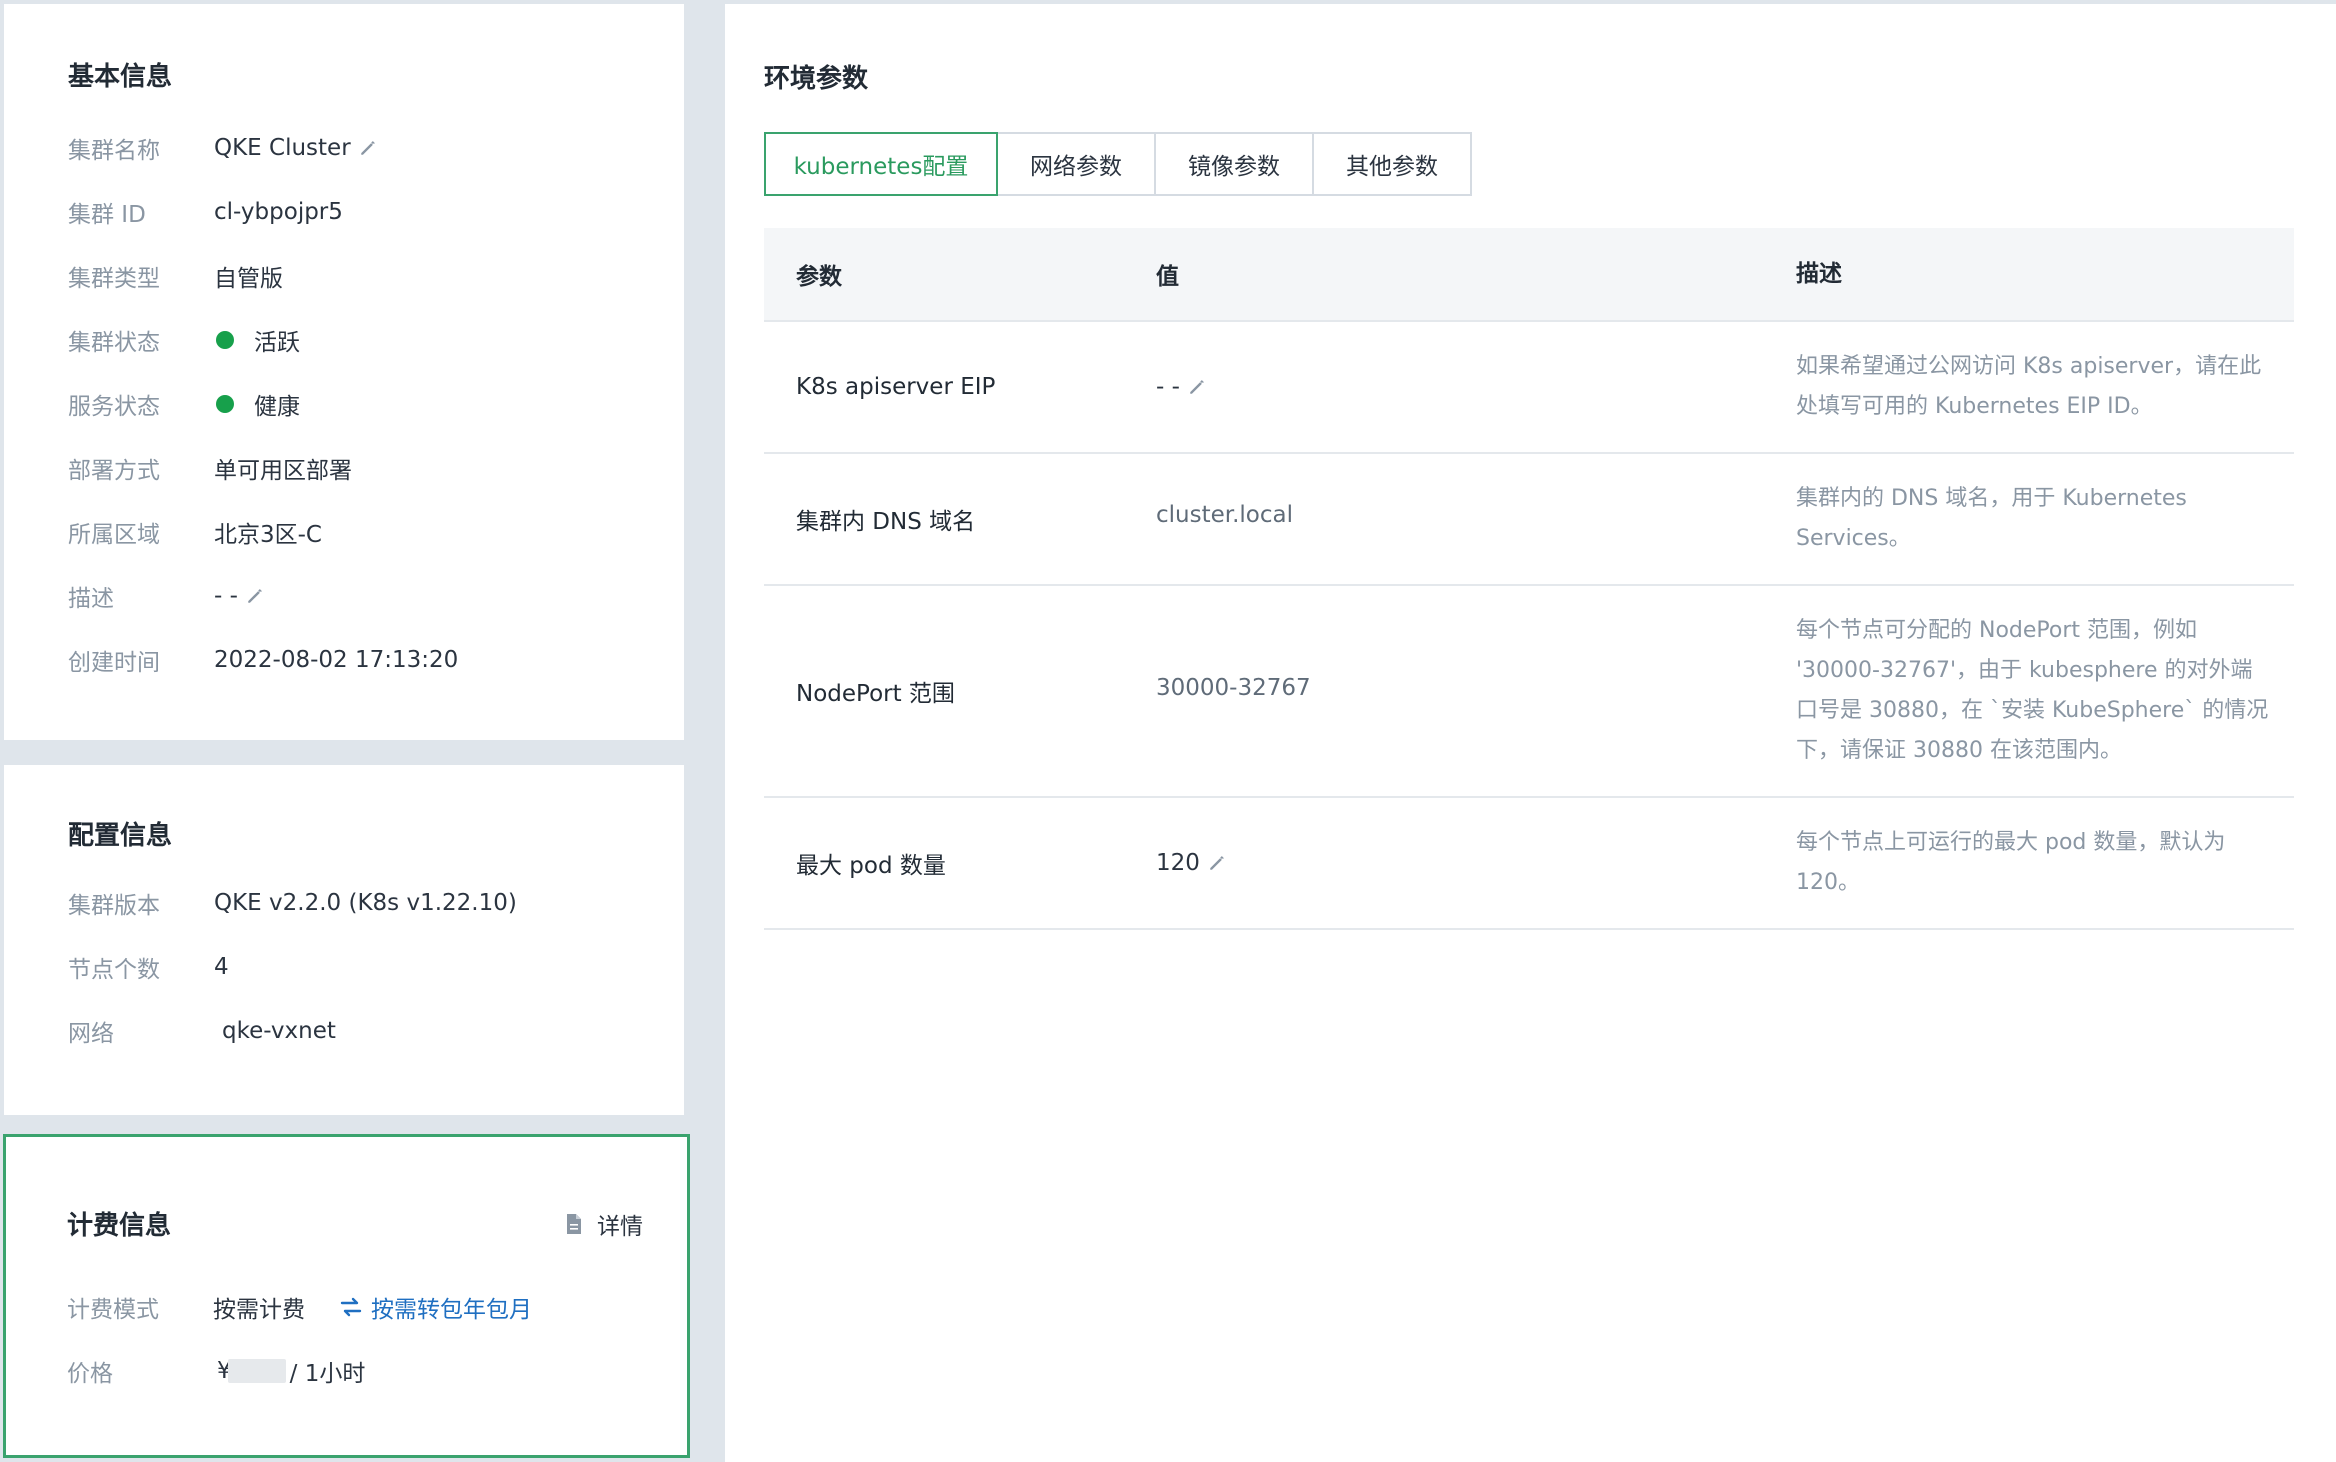 The height and width of the screenshot is (1462, 2336). I want to click on config-info-title: 配置信息, so click(120, 836).